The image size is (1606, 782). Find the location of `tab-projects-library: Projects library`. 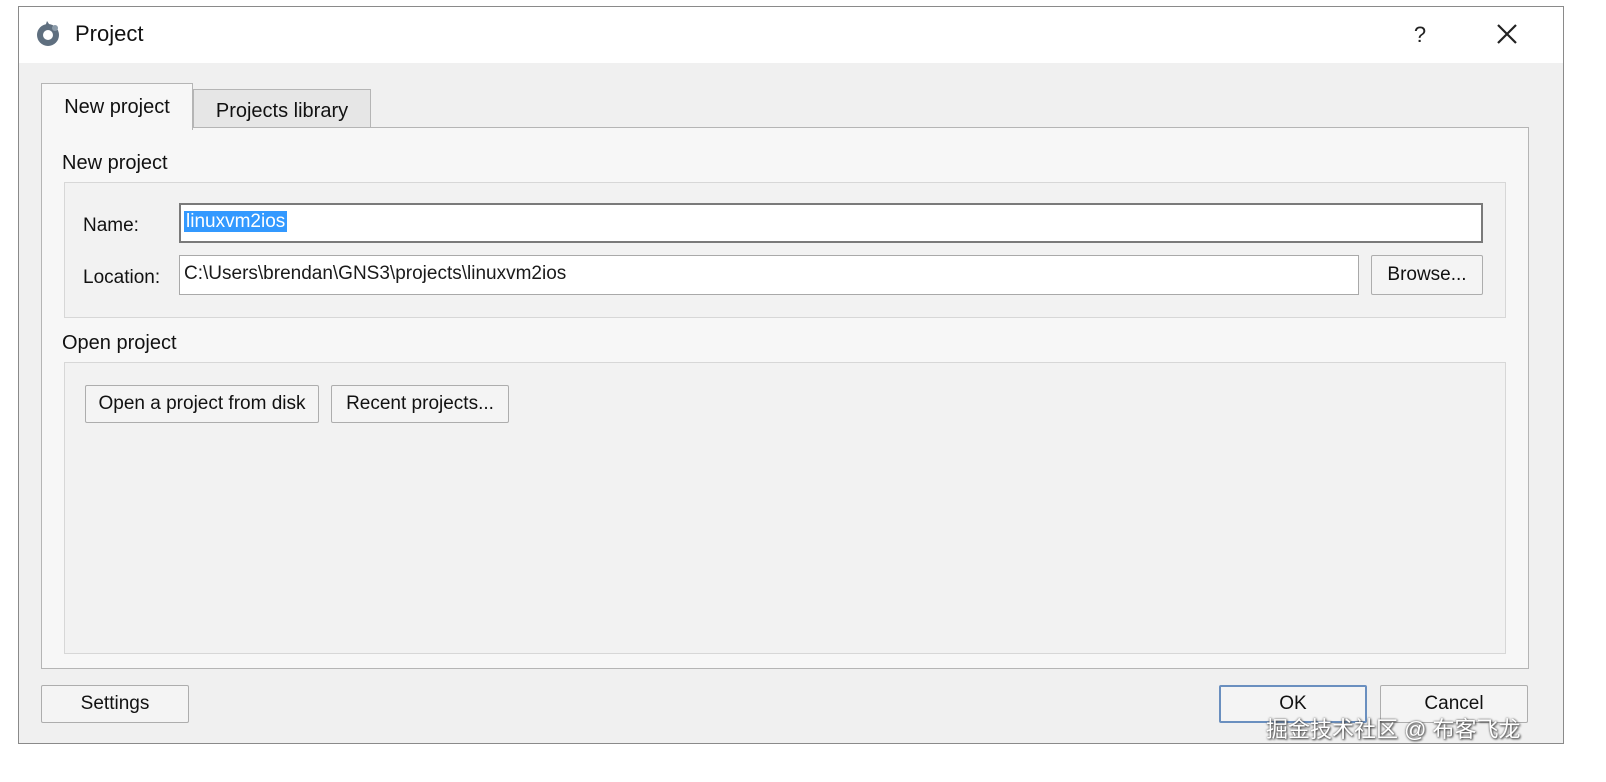

tab-projects-library: Projects library is located at coordinates (282, 109).